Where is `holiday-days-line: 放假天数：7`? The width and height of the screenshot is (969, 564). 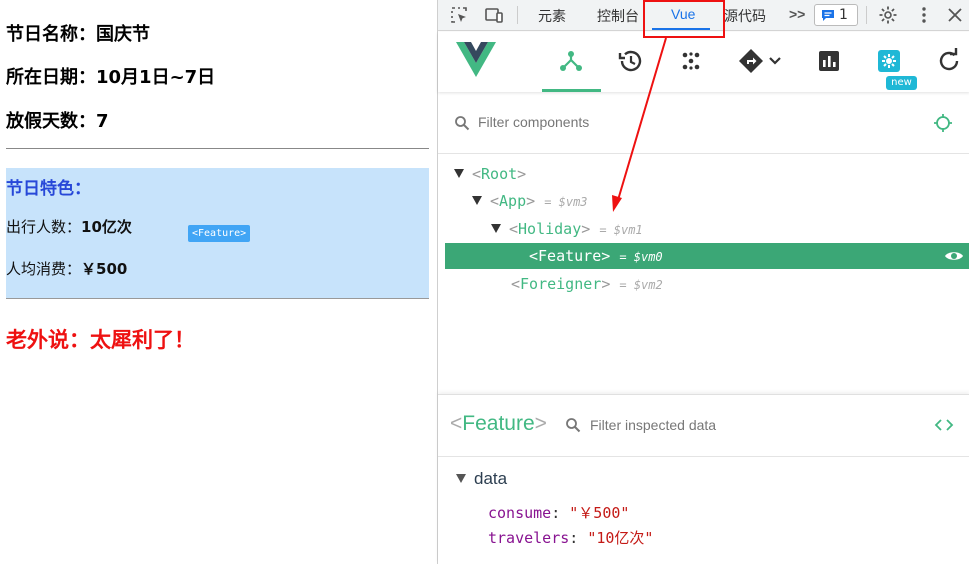 holiday-days-line: 放假天数：7 is located at coordinates (57, 120).